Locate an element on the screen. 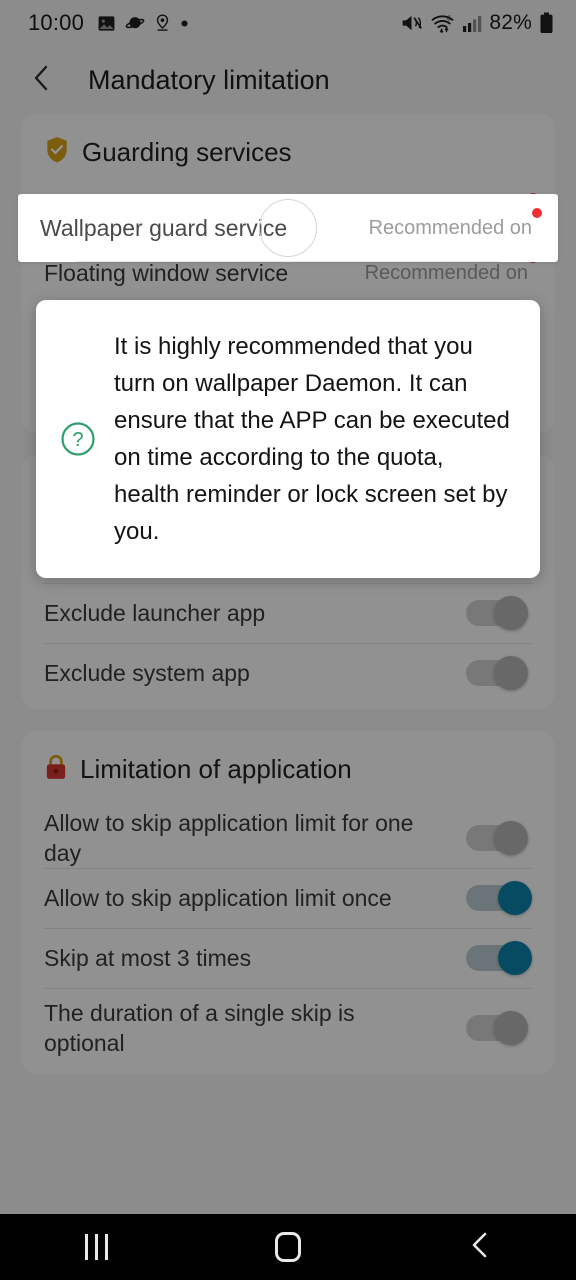 The width and height of the screenshot is (576, 1280). chevron-left-icon is located at coordinates (42, 80).